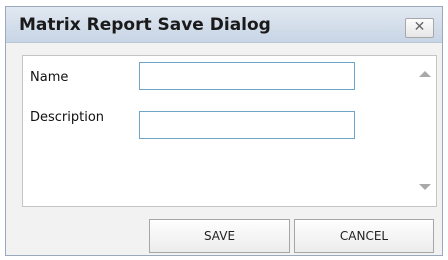 Image resolution: width=448 pixels, height=260 pixels. Describe the element at coordinates (49, 77) in the screenshot. I see `name-label: Name` at that location.